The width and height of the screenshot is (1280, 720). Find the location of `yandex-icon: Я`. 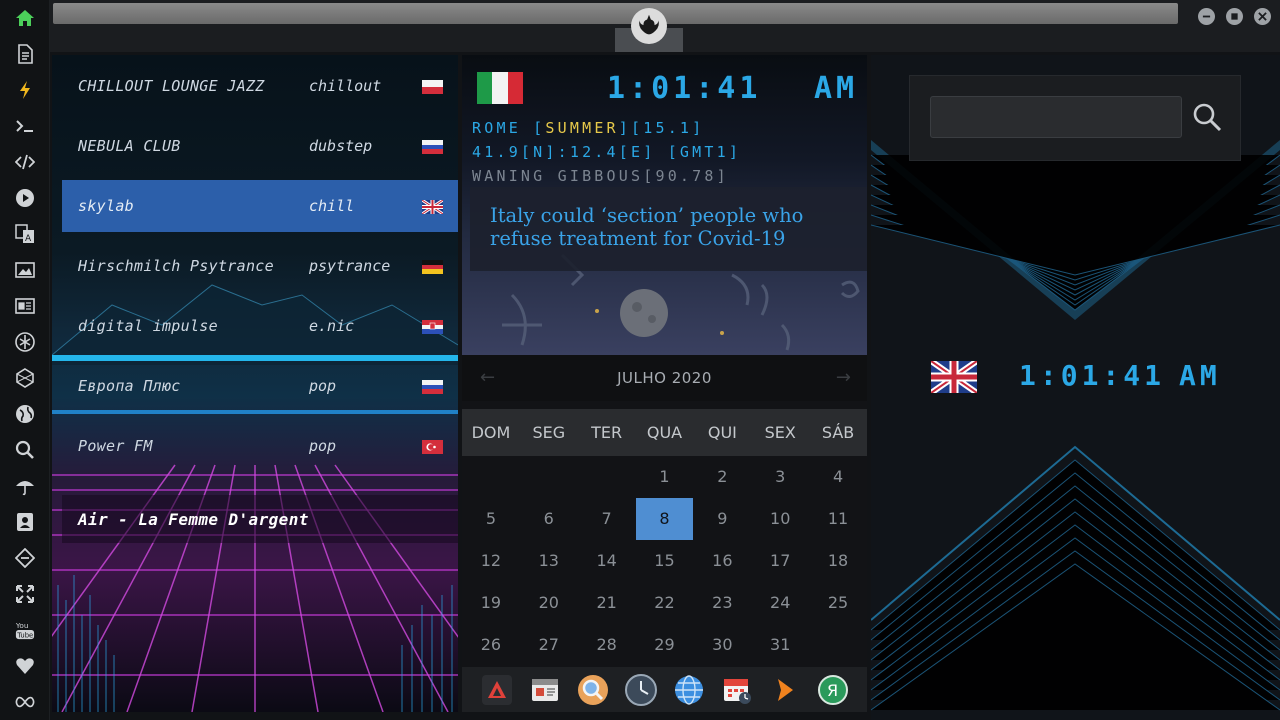

yandex-icon: Я is located at coordinates (833, 690).